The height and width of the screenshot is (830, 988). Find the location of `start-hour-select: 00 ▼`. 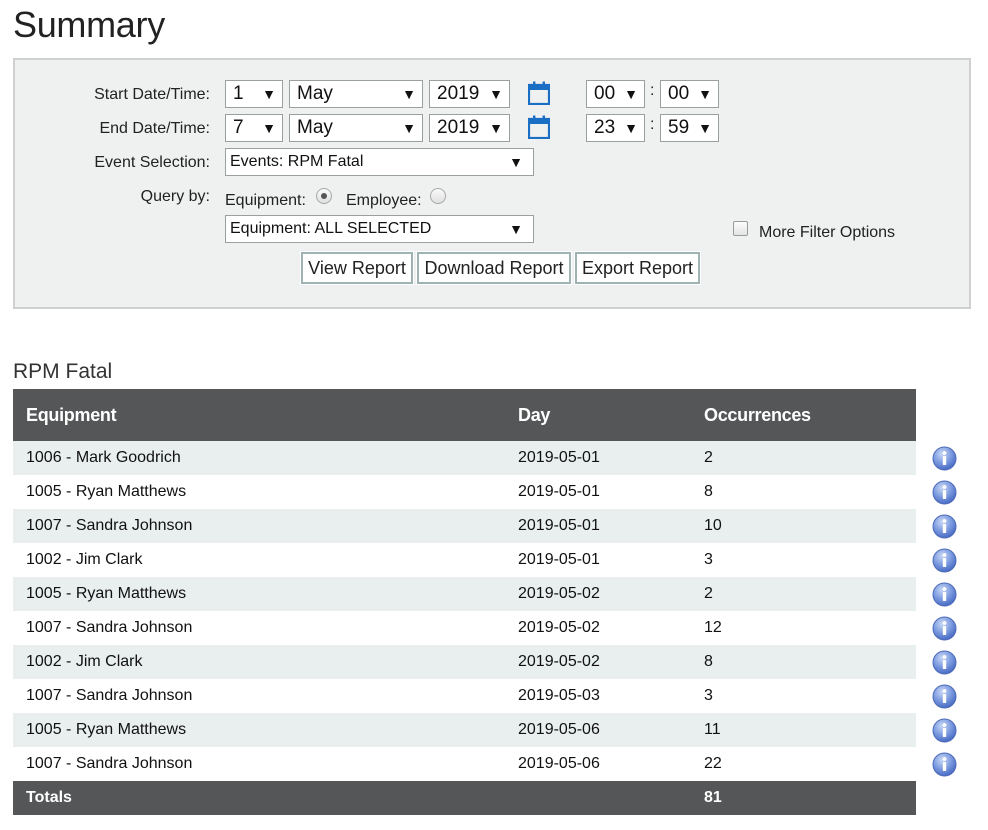

start-hour-select: 00 ▼ is located at coordinates (615, 94).